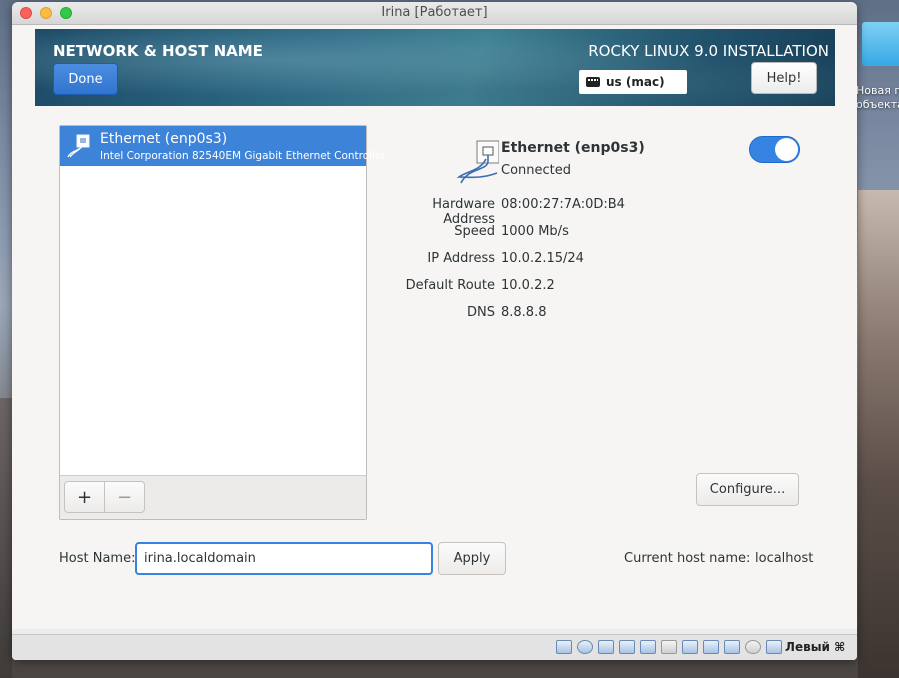 The width and height of the screenshot is (899, 678). I want to click on statusbar-icons, so click(669, 647).